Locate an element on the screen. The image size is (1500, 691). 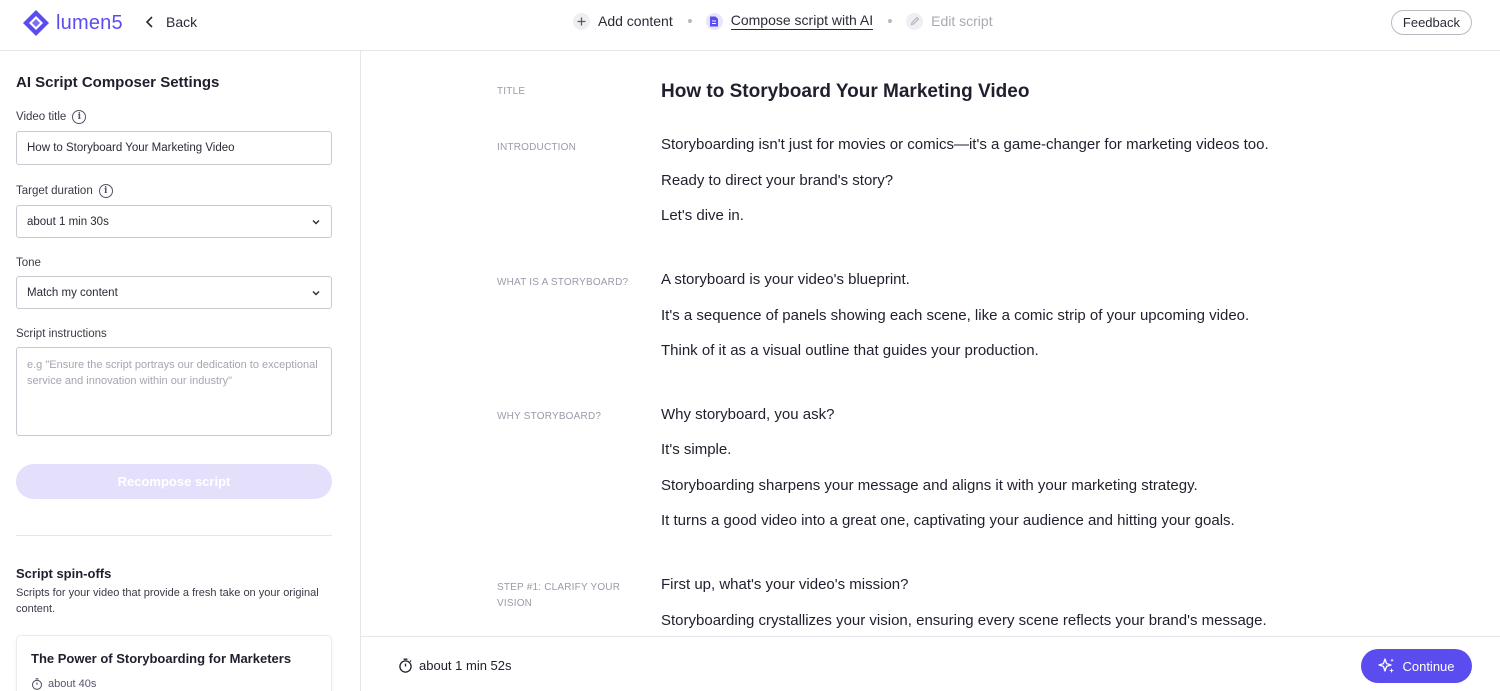
pencil-icon is located at coordinates (915, 21).